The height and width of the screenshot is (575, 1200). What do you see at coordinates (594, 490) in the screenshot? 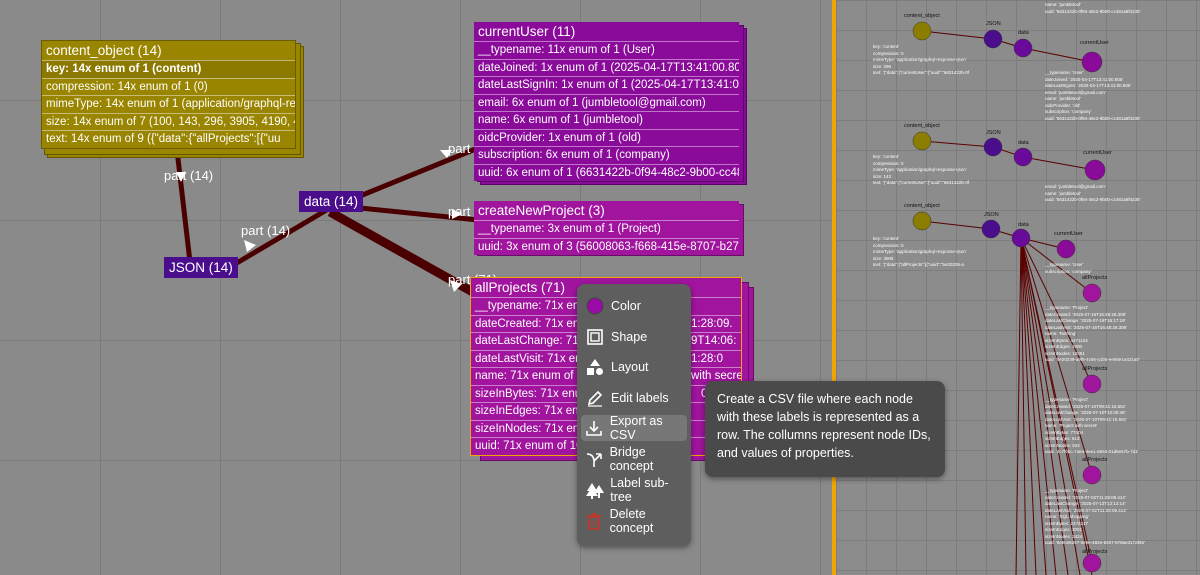
I see `trees-icon` at bounding box center [594, 490].